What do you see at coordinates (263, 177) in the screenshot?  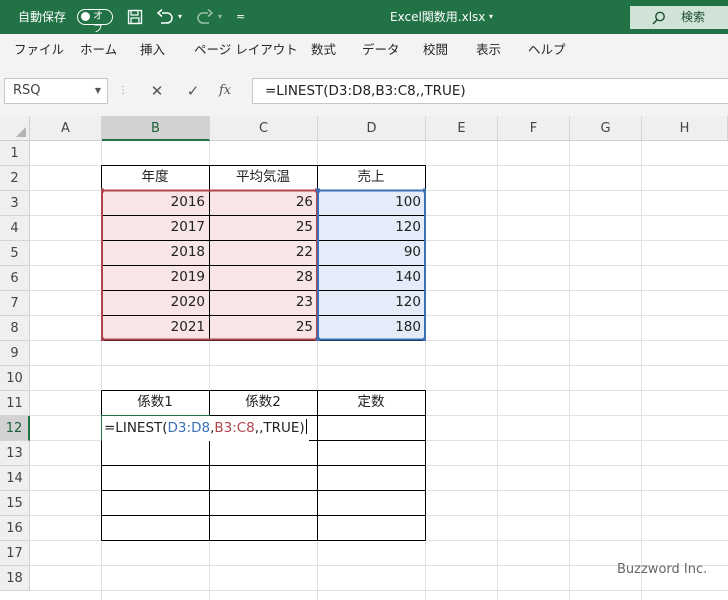 I see `header-cell-avg-temp: 平均気温` at bounding box center [263, 177].